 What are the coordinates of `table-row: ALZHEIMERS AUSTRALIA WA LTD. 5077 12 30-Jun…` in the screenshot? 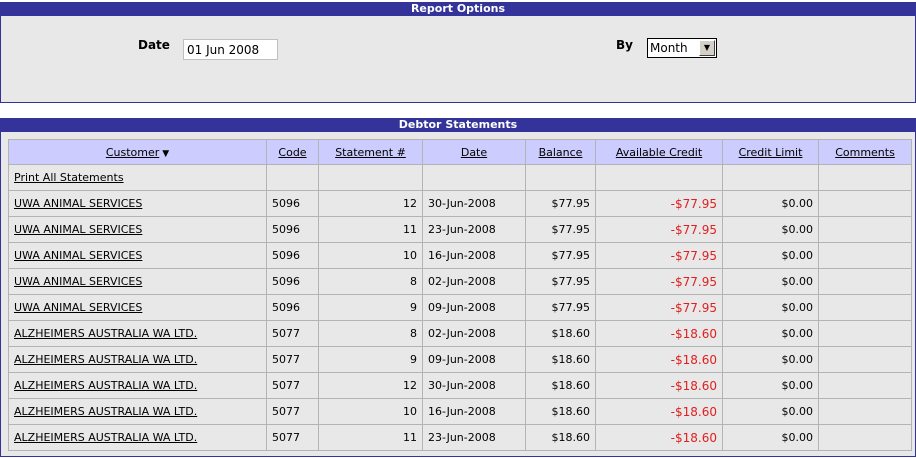 It's located at (460, 385).